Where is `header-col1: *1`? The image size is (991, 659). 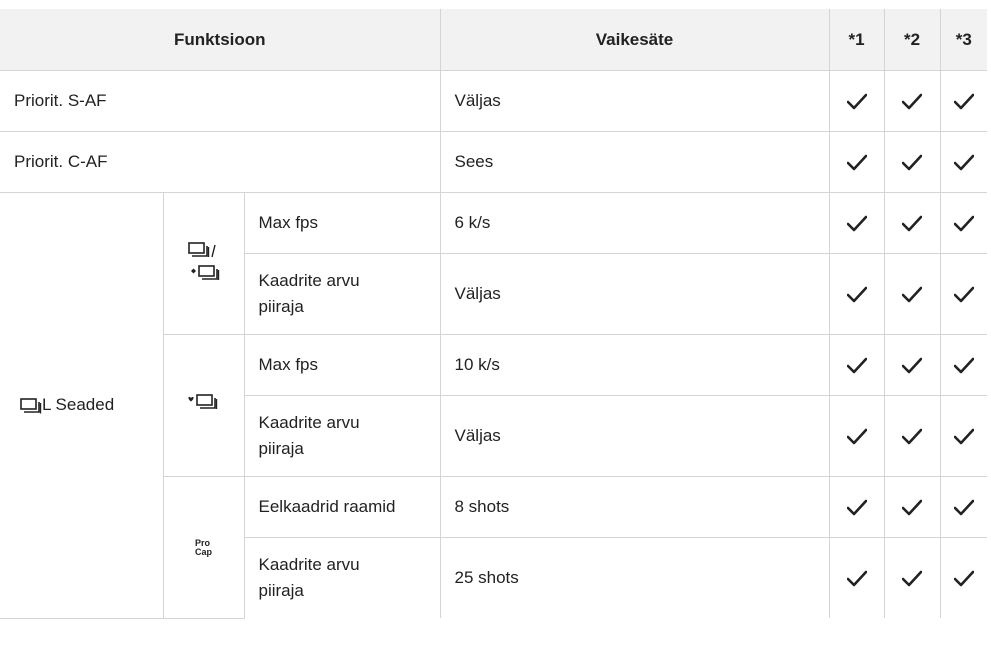
header-col1: *1 is located at coordinates (856, 40).